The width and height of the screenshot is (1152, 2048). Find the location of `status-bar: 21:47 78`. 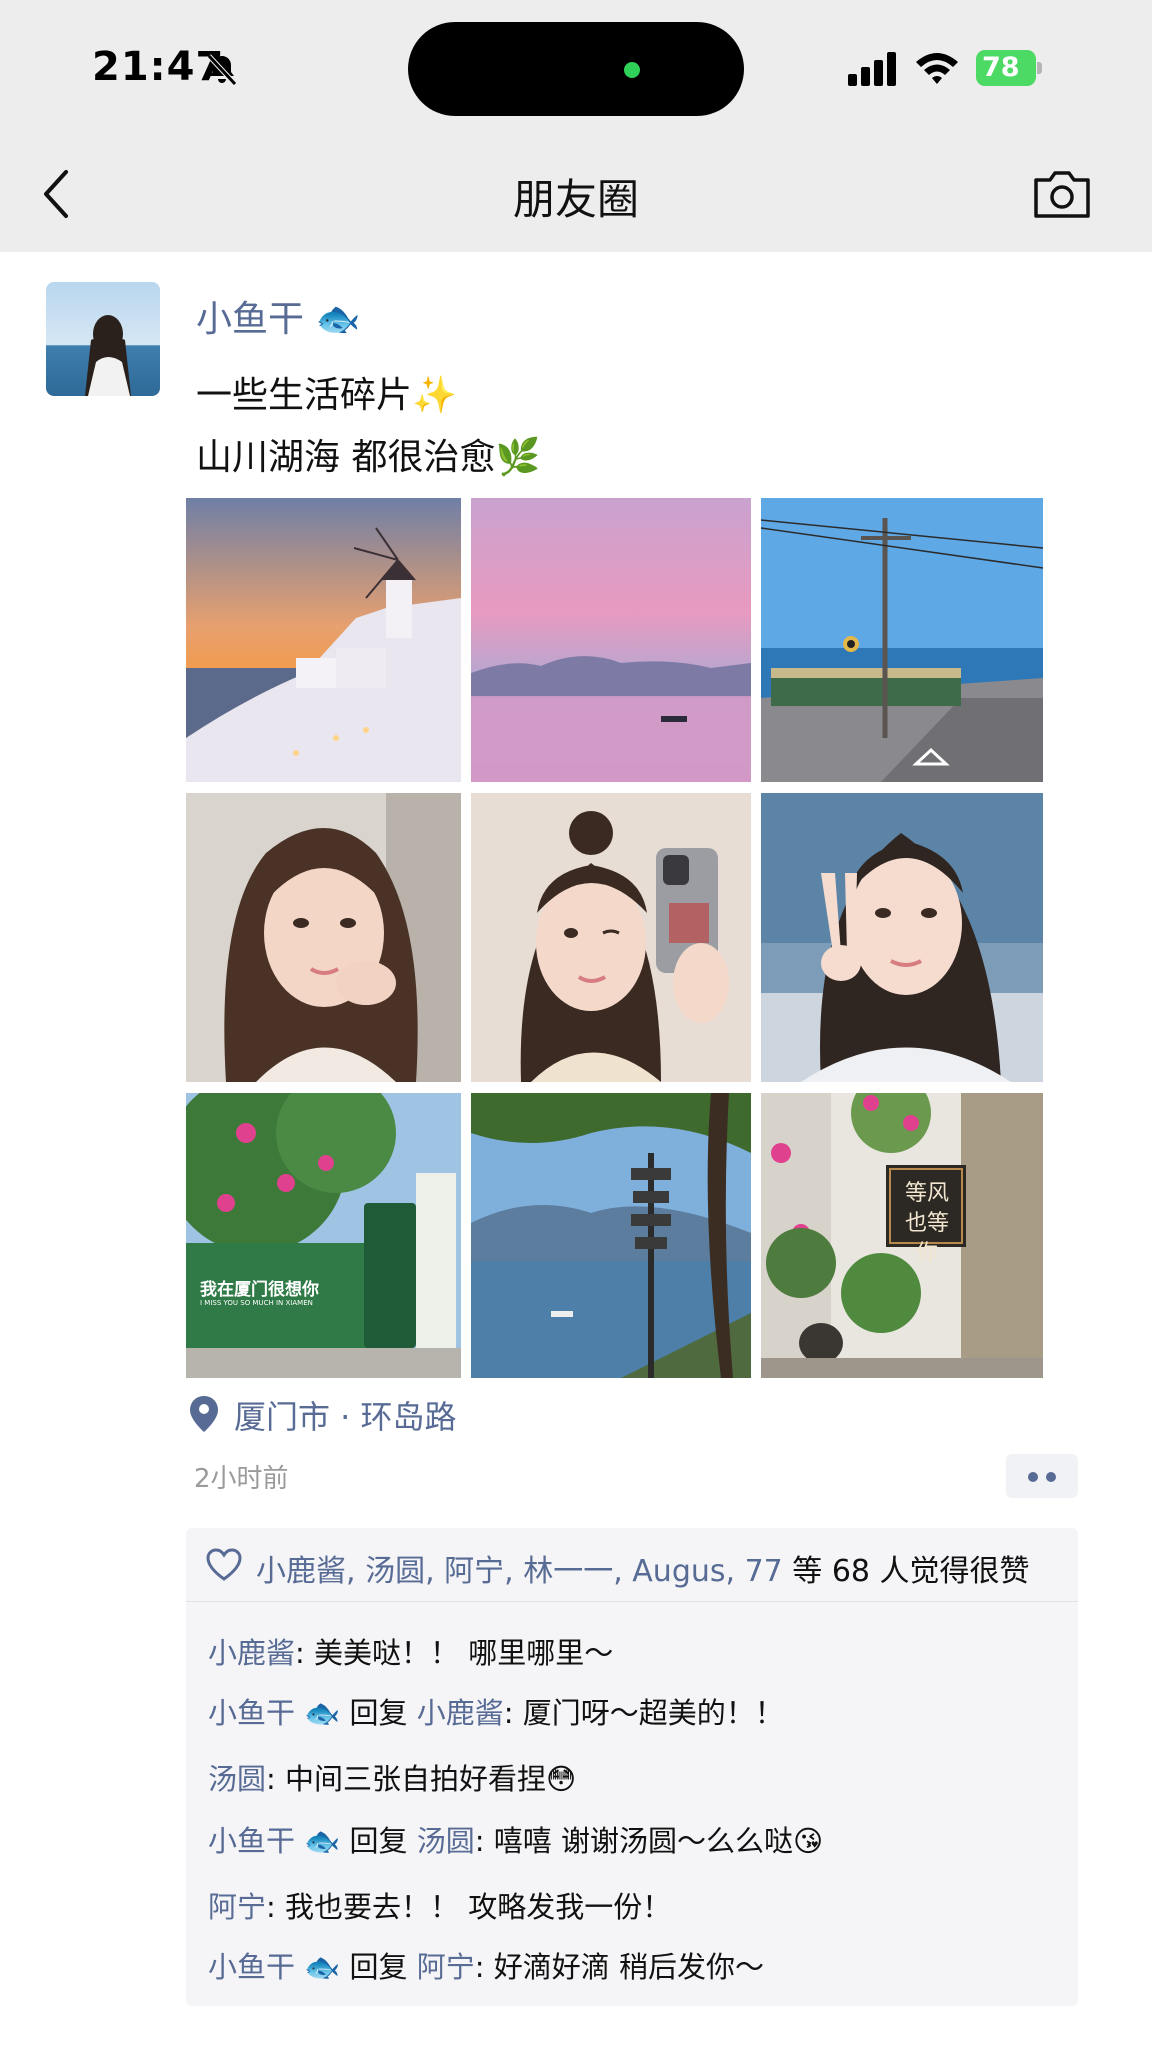

status-bar: 21:47 78 is located at coordinates (576, 68).